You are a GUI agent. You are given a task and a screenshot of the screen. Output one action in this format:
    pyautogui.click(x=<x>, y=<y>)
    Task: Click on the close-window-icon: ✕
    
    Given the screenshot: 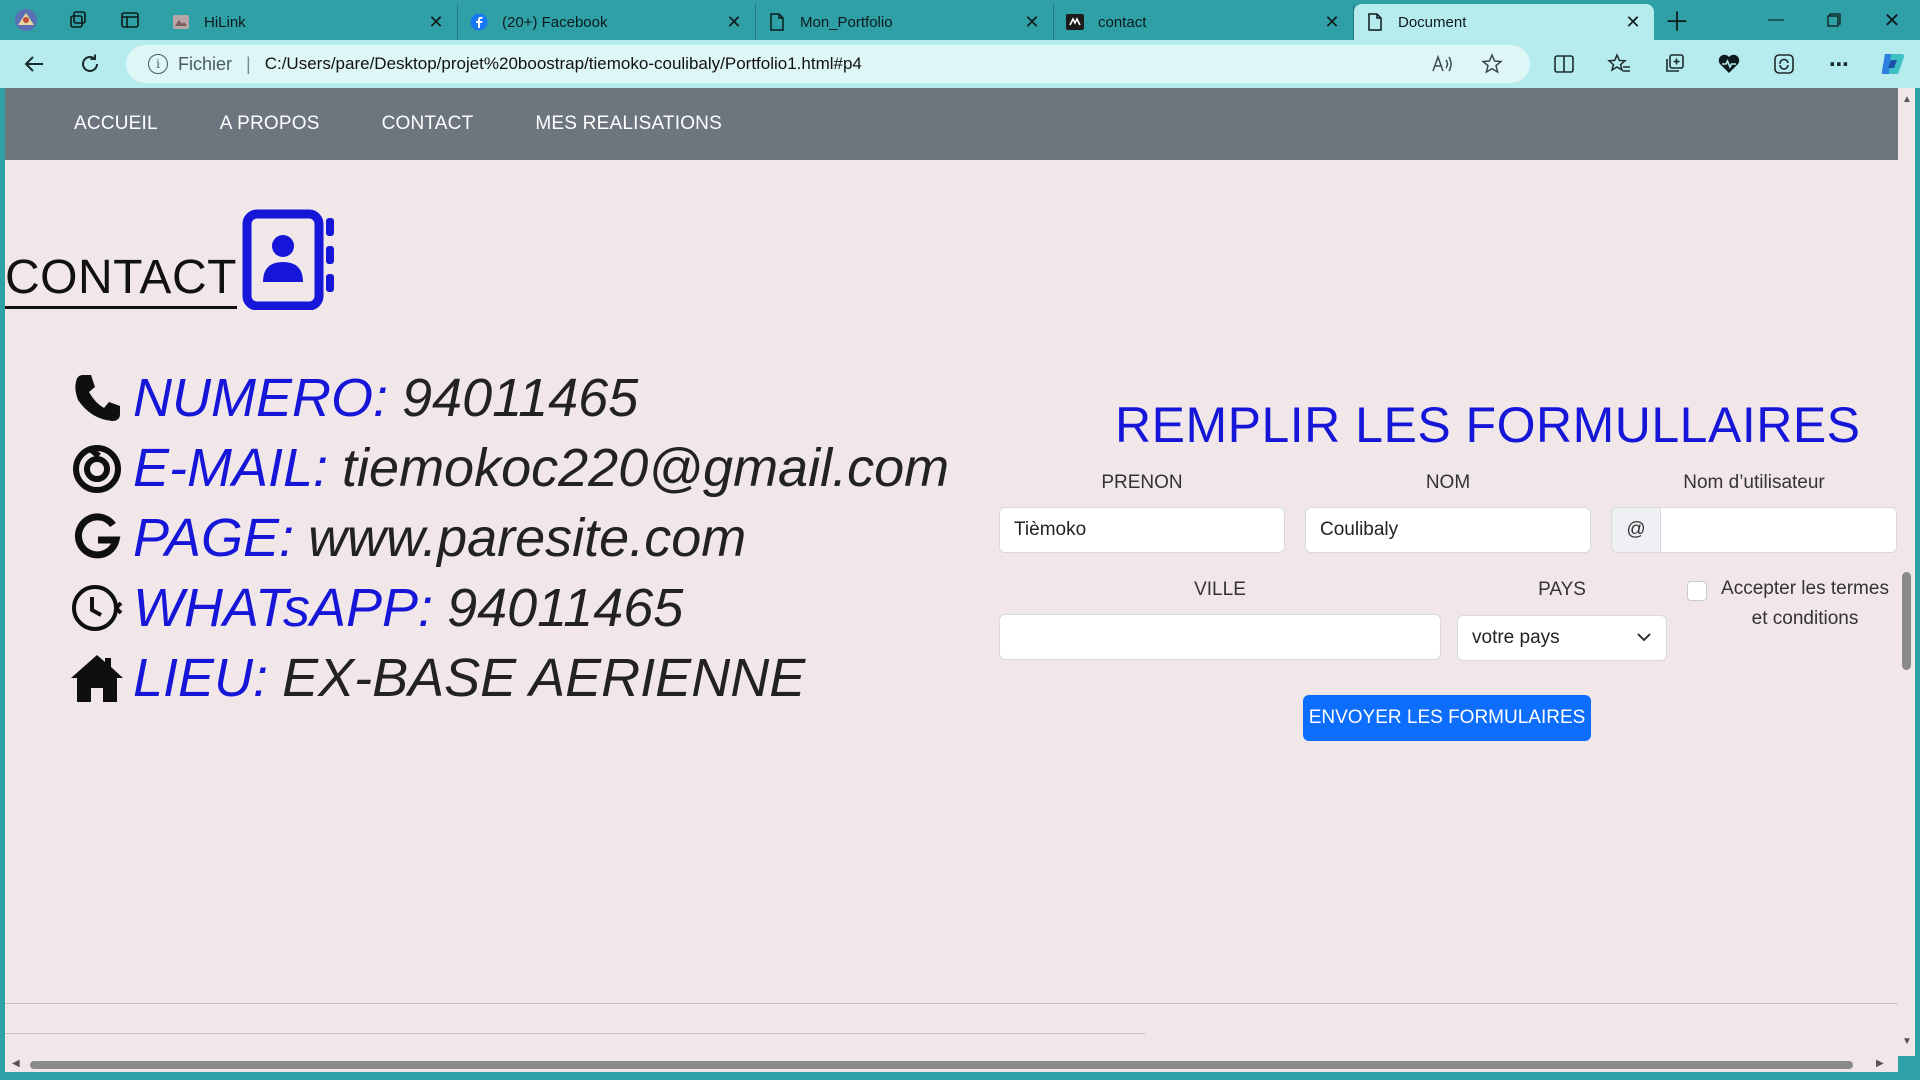 What is the action you would take?
    pyautogui.click(x=1892, y=20)
    